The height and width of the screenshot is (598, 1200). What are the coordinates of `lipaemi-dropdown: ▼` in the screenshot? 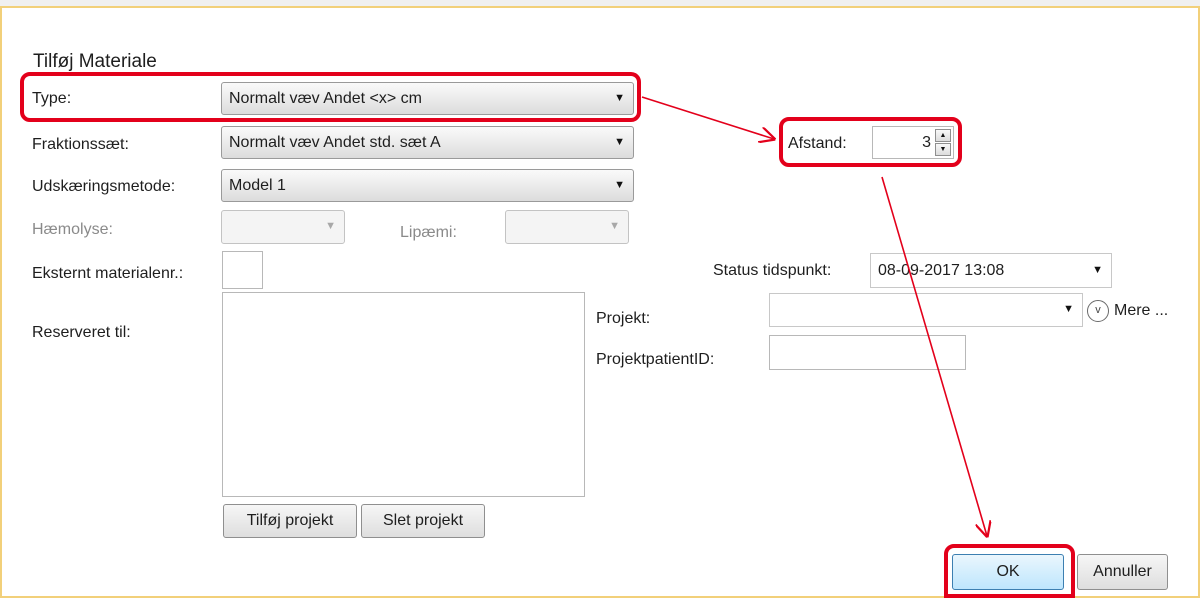 It's located at (567, 227).